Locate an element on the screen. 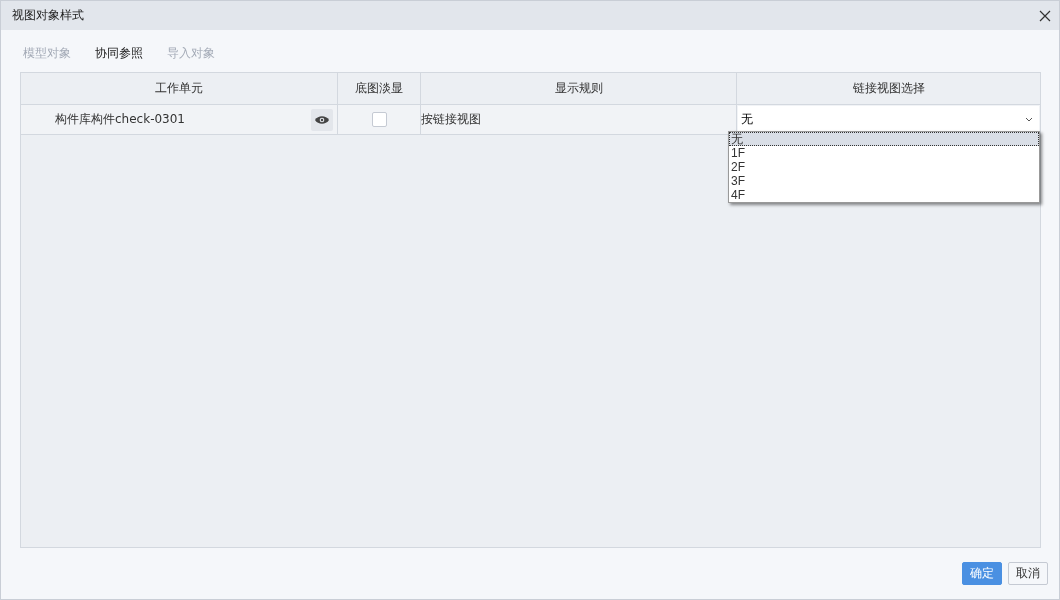 The height and width of the screenshot is (600, 1060). close-icon is located at coordinates (1045, 15).